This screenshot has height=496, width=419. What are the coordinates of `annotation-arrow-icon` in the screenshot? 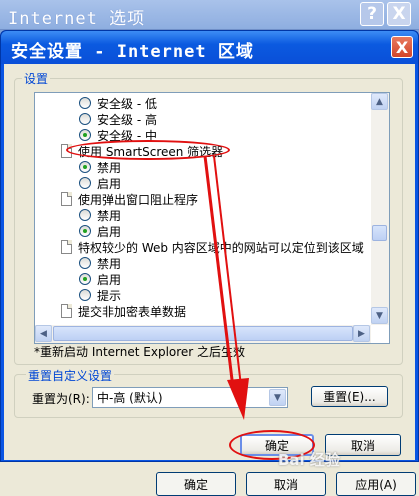 It's located at (226, 287).